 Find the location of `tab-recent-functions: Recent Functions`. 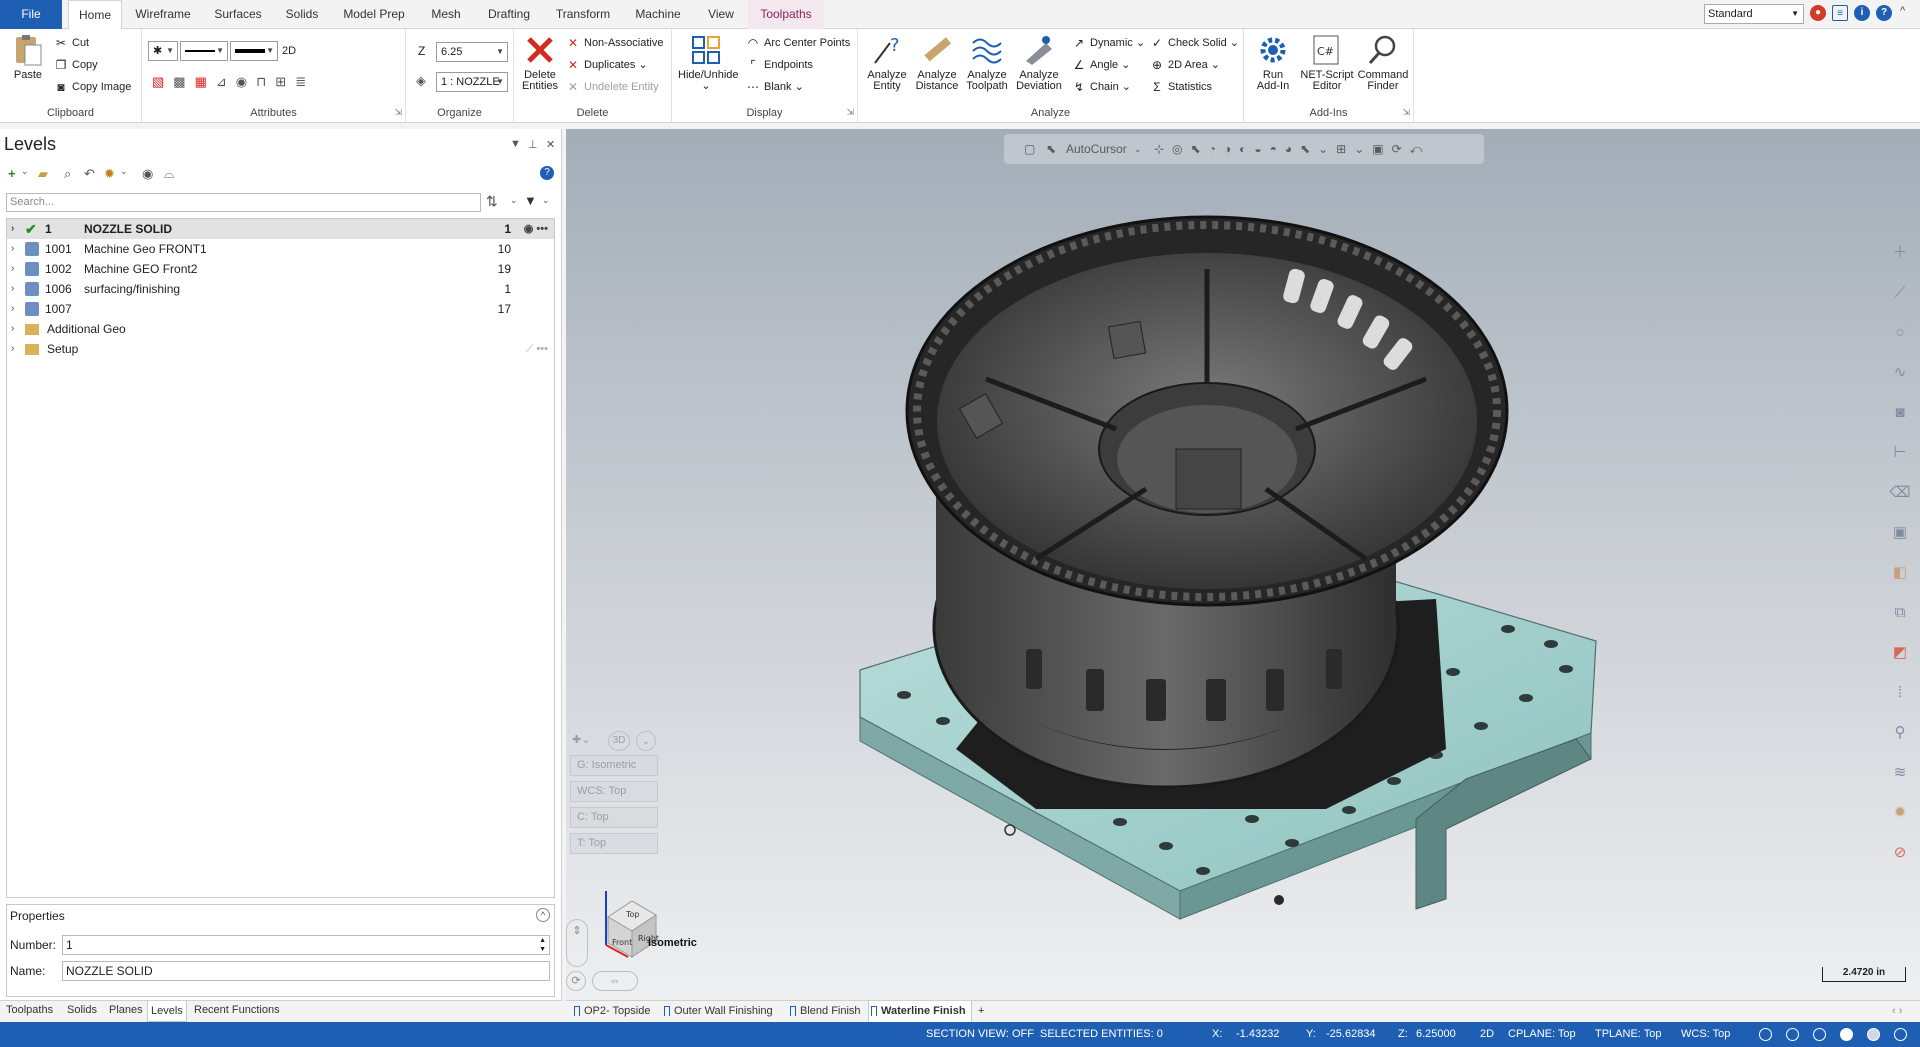

tab-recent-functions: Recent Functions is located at coordinates (237, 1010).